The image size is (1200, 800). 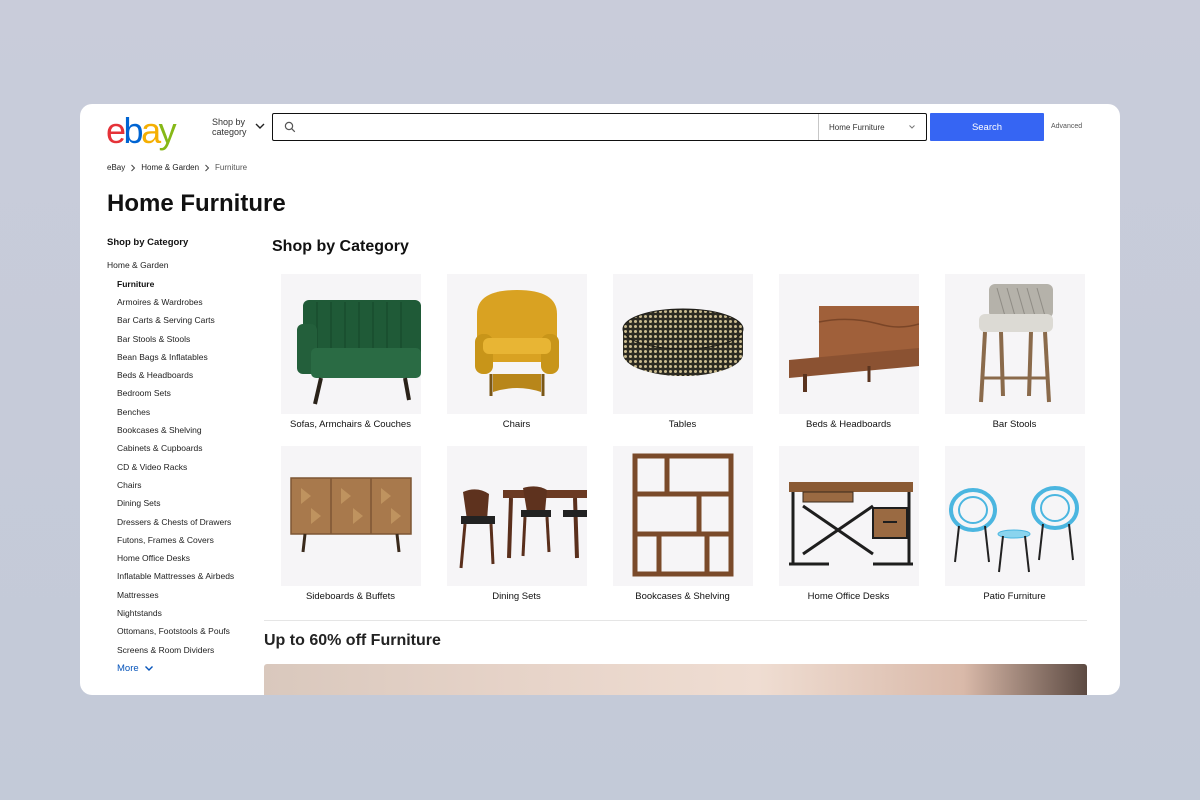 What do you see at coordinates (182, 522) in the screenshot?
I see `sidebar-item: Dressers & Chests of Drawers` at bounding box center [182, 522].